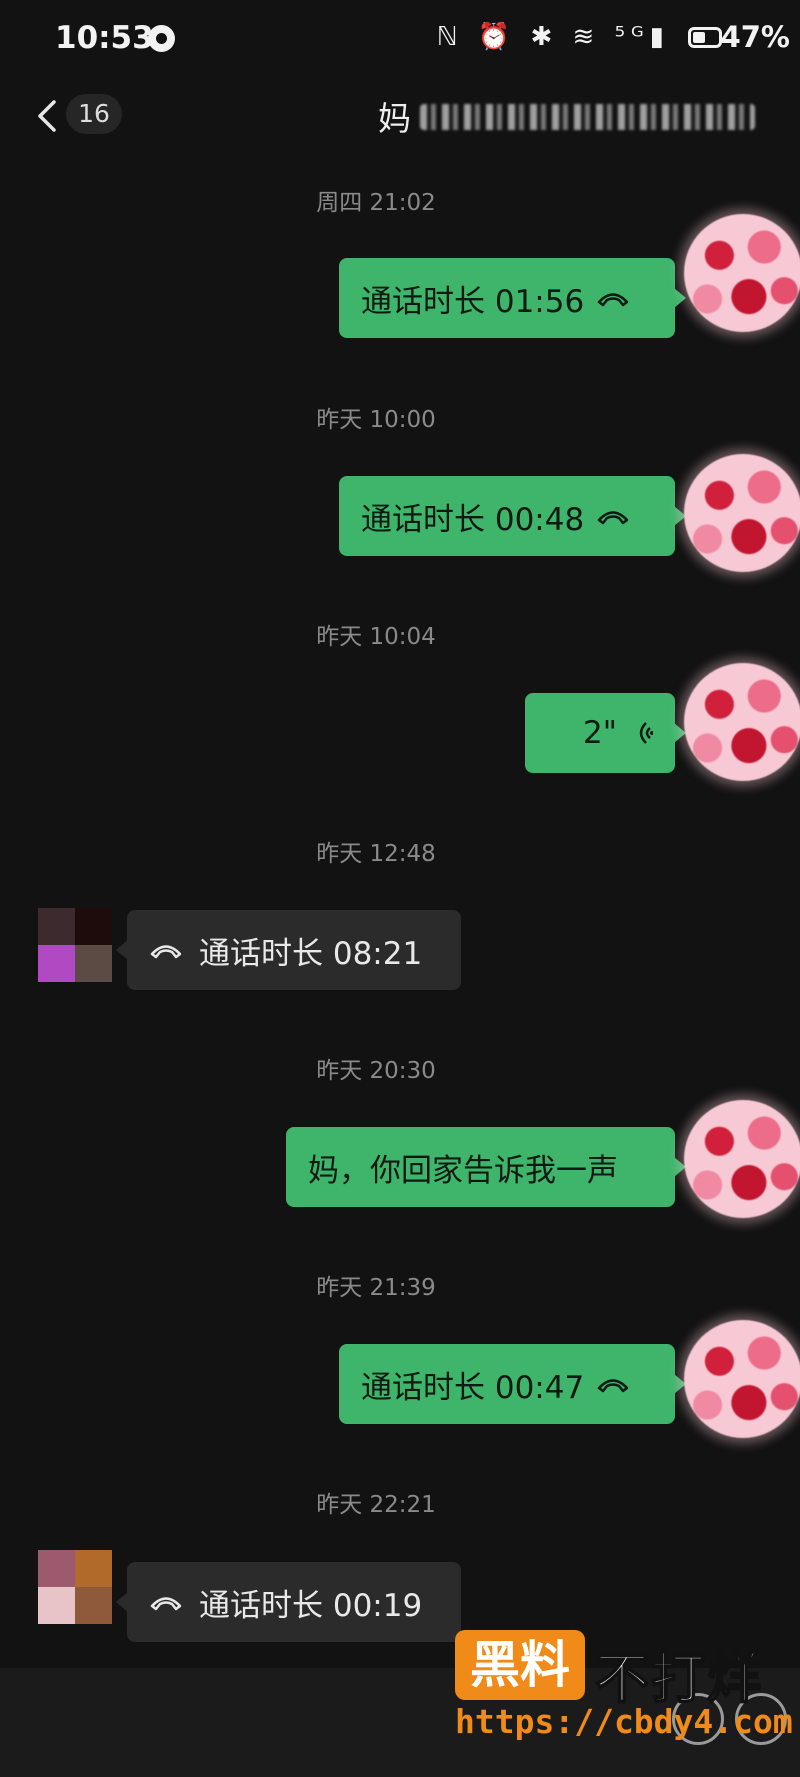 The width and height of the screenshot is (800, 1777). Describe the element at coordinates (394, 118) in the screenshot. I see `chat-title: 妈` at that location.